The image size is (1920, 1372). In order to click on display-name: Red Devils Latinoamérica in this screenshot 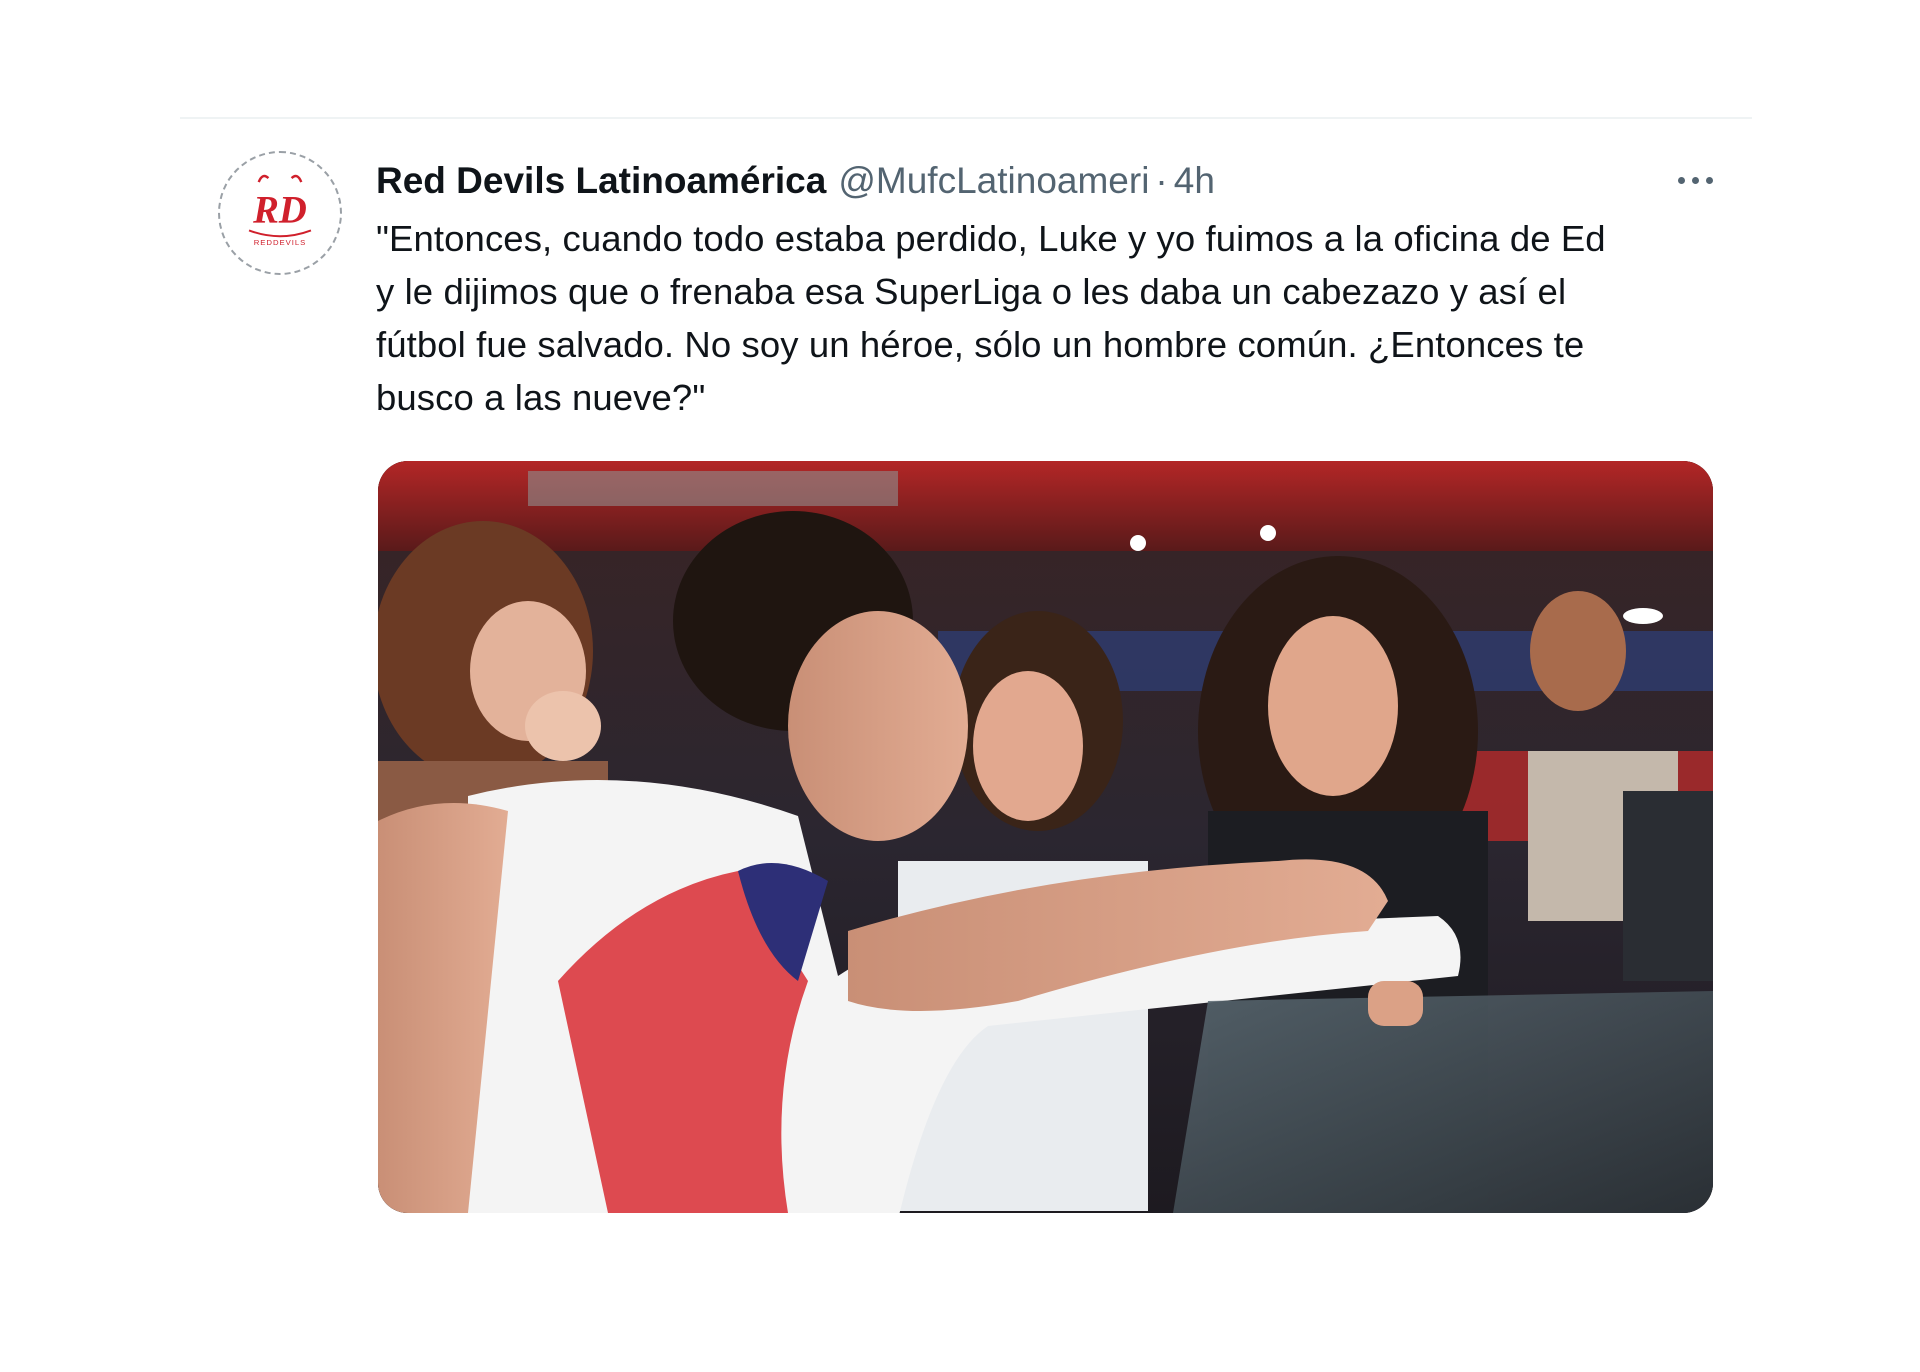, I will do `click(601, 181)`.